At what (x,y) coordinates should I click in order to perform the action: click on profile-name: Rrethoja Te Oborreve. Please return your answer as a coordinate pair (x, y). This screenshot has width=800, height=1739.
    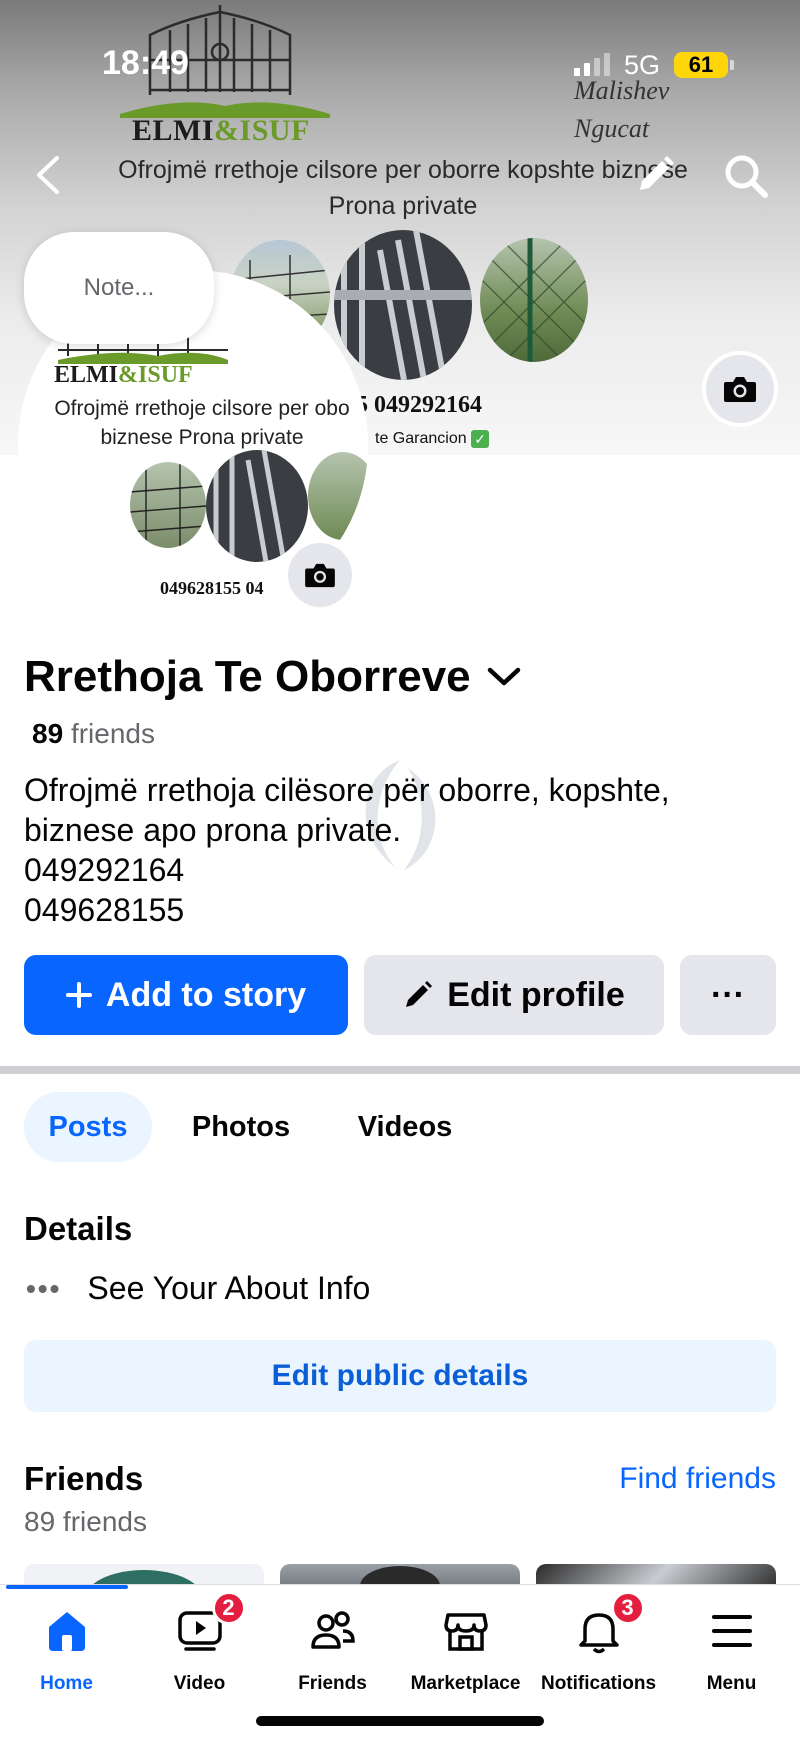
    Looking at the image, I should click on (272, 677).